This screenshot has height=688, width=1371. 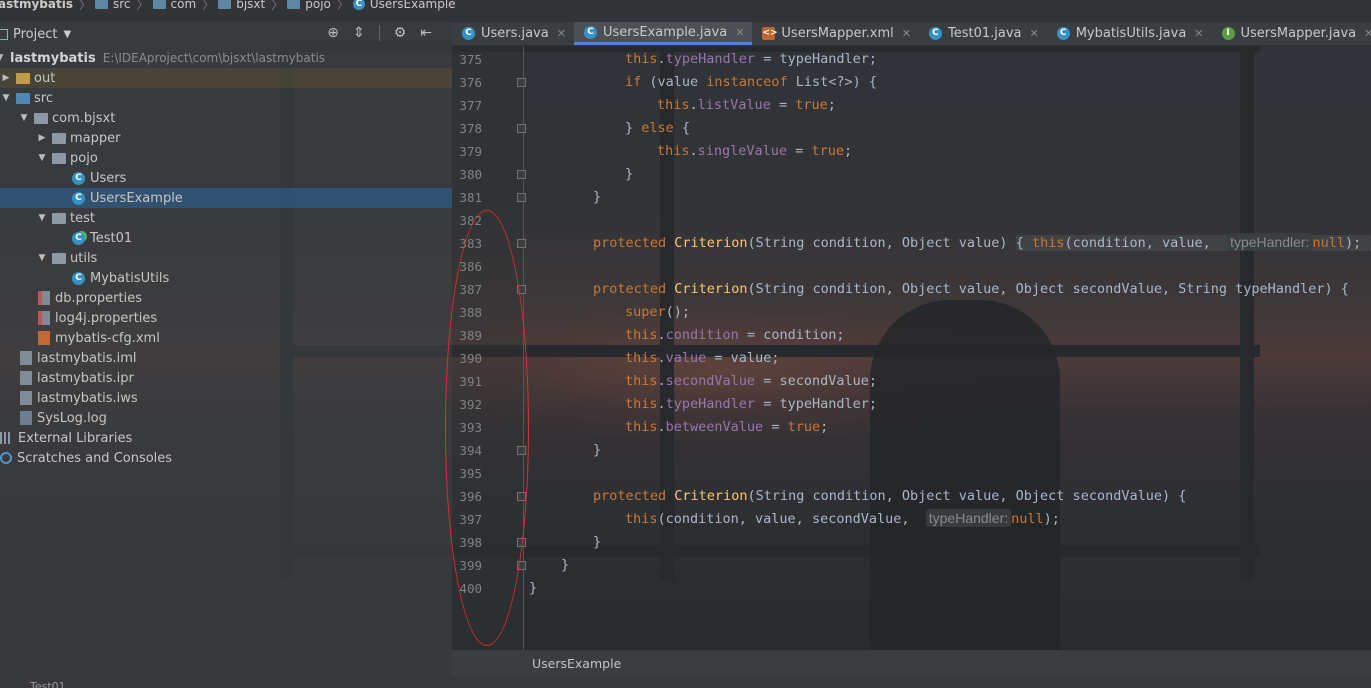 I want to click on collapse-all-icon: ⇕, so click(x=359, y=33).